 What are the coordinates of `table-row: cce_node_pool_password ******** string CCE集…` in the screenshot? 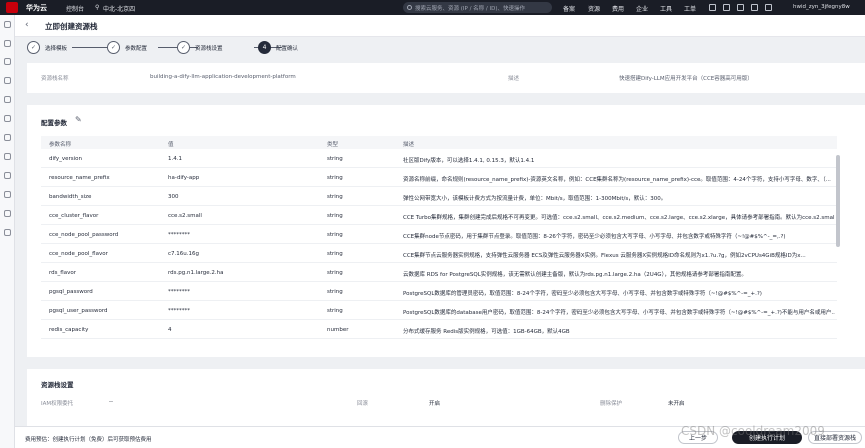 It's located at (439, 234).